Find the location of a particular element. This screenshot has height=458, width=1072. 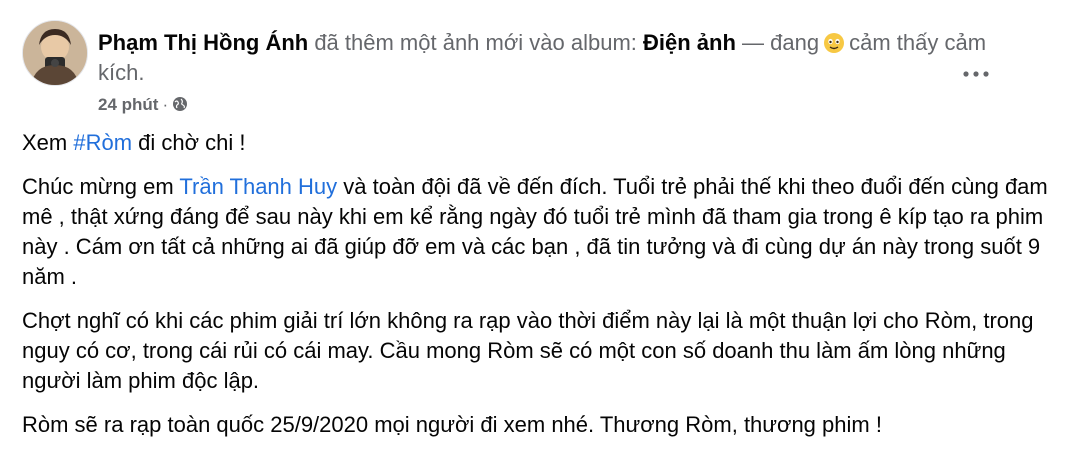

author-name: Phạm Thị Hồng Ánh is located at coordinates (203, 42).